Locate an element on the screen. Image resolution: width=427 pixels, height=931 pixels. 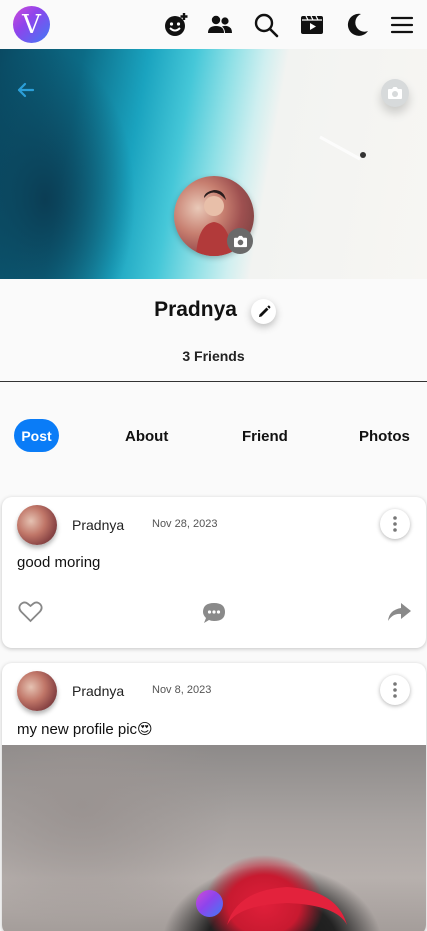
pencil-icon is located at coordinates (264, 311).